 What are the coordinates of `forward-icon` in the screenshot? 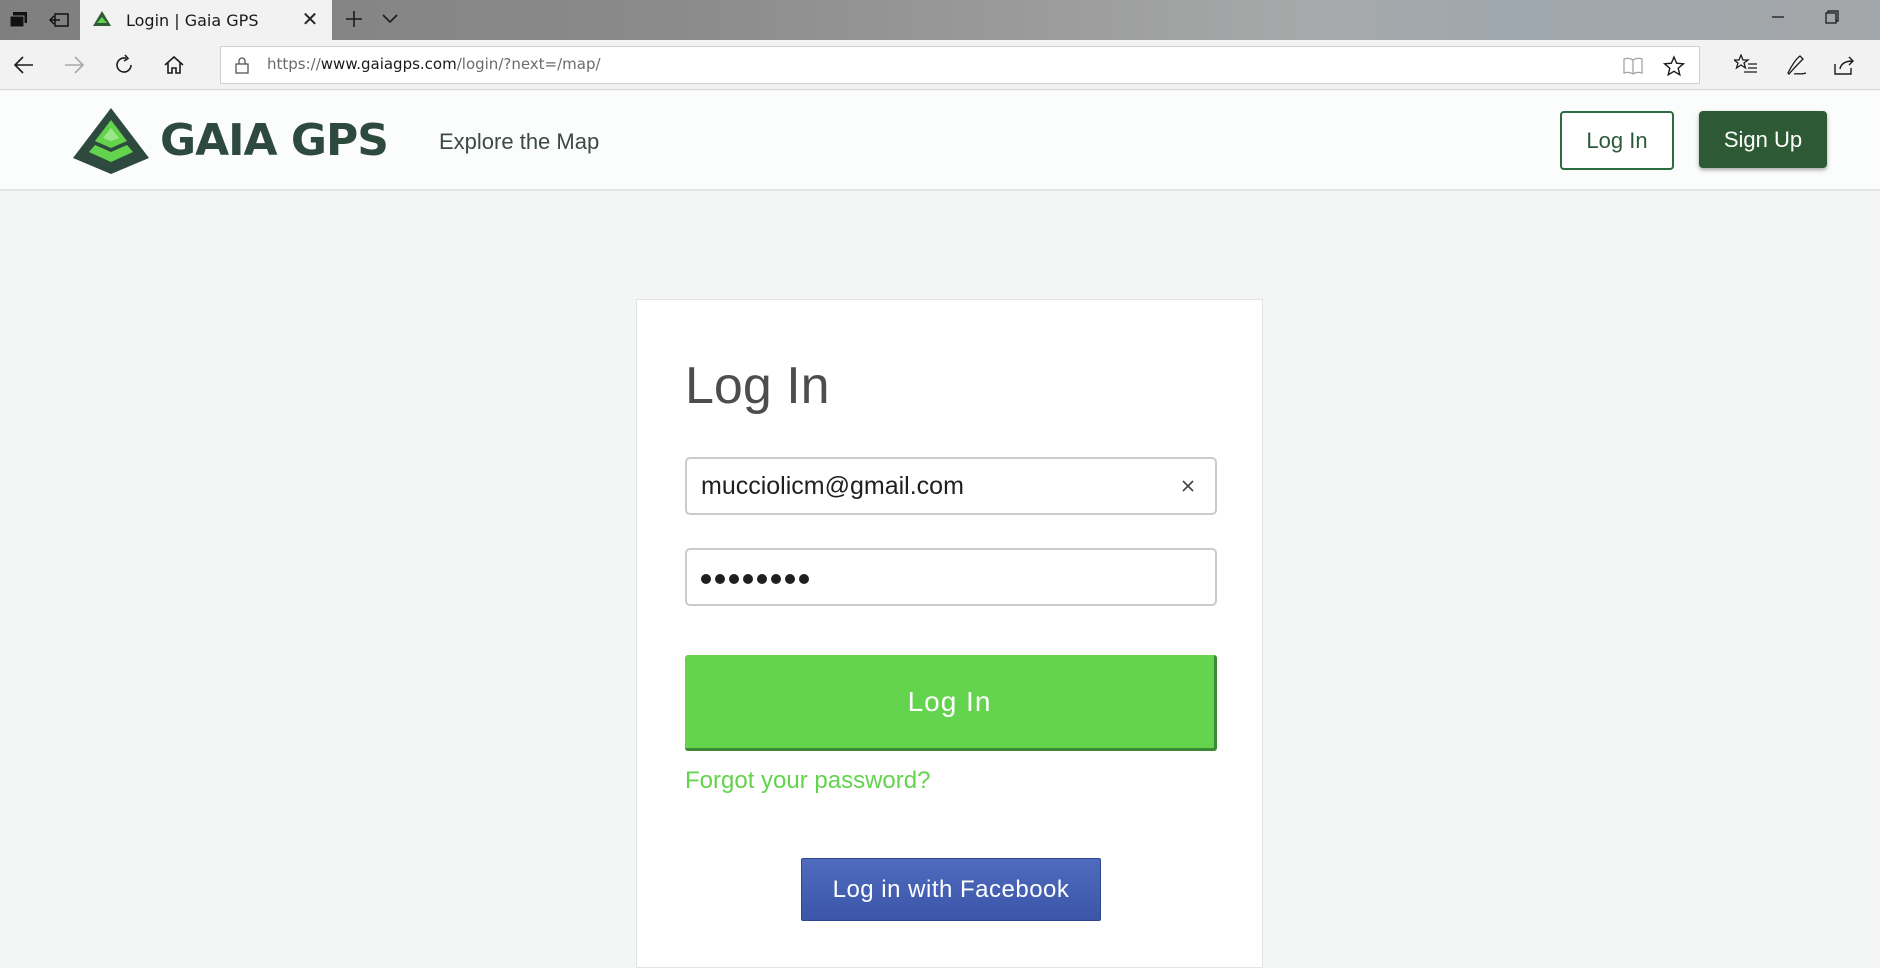 It's located at (74, 65).